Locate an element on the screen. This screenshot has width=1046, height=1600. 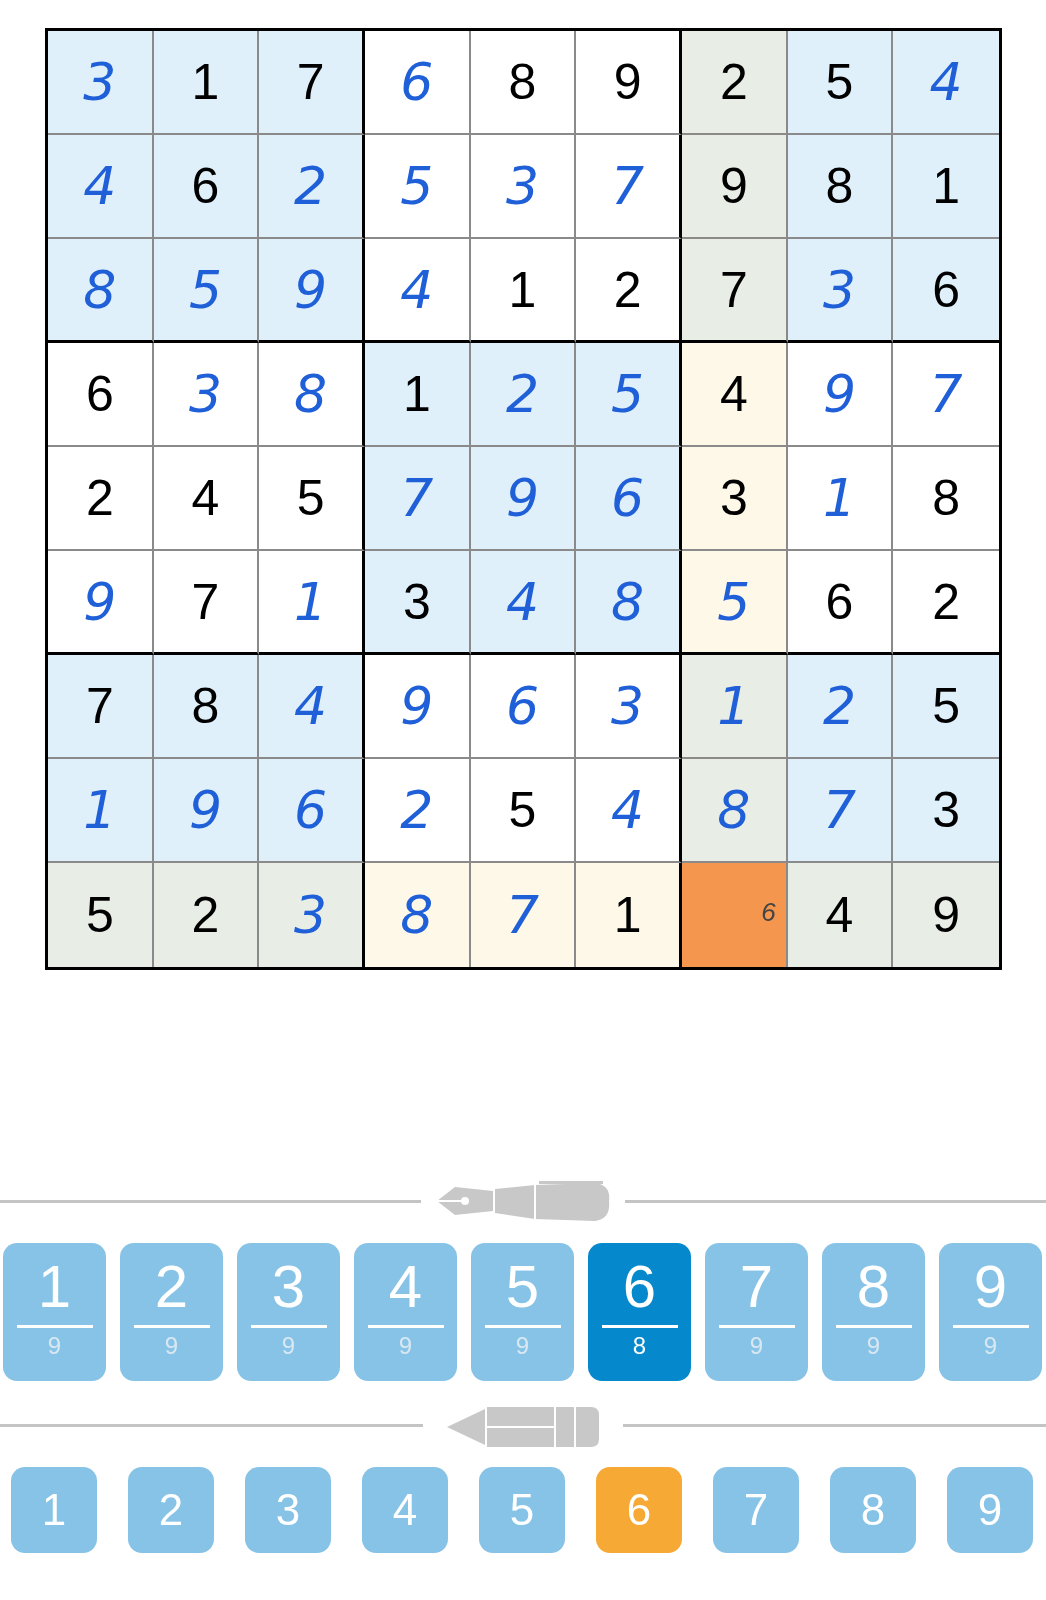
pen-digit-key: 6 8 is located at coordinates (639, 1312).